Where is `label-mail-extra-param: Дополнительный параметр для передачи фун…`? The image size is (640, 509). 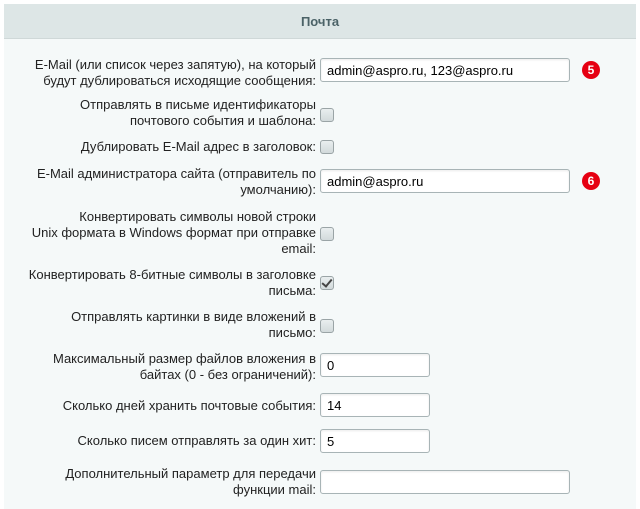 label-mail-extra-param: Дополнительный параметр для передачи фун… is located at coordinates (190, 482).